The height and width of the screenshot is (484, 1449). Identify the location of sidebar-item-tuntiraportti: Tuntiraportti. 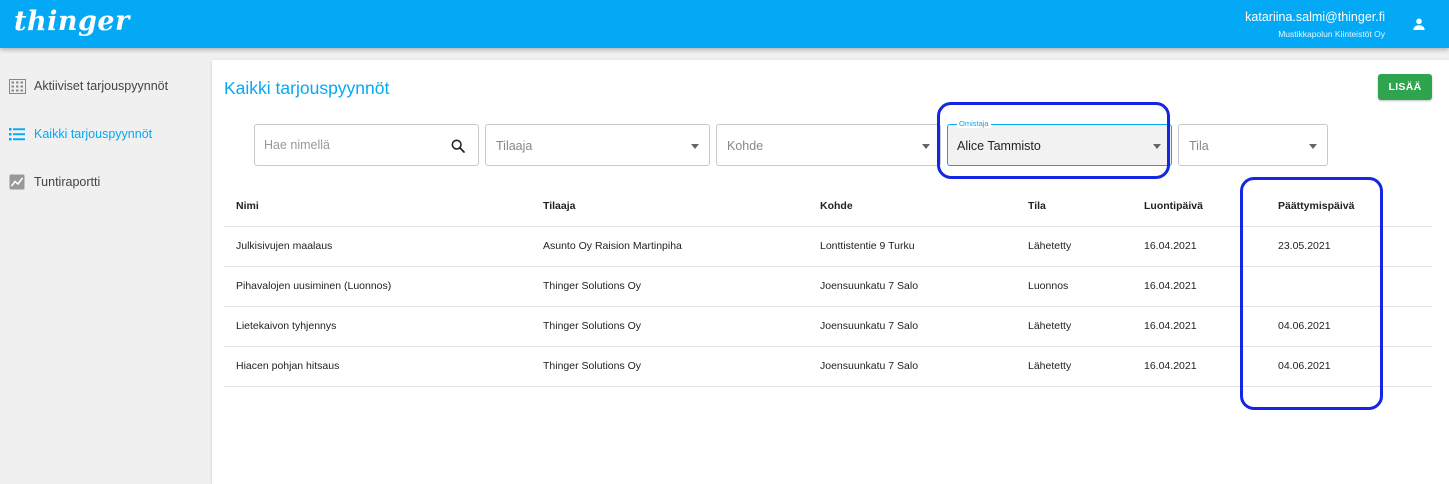
(54, 182).